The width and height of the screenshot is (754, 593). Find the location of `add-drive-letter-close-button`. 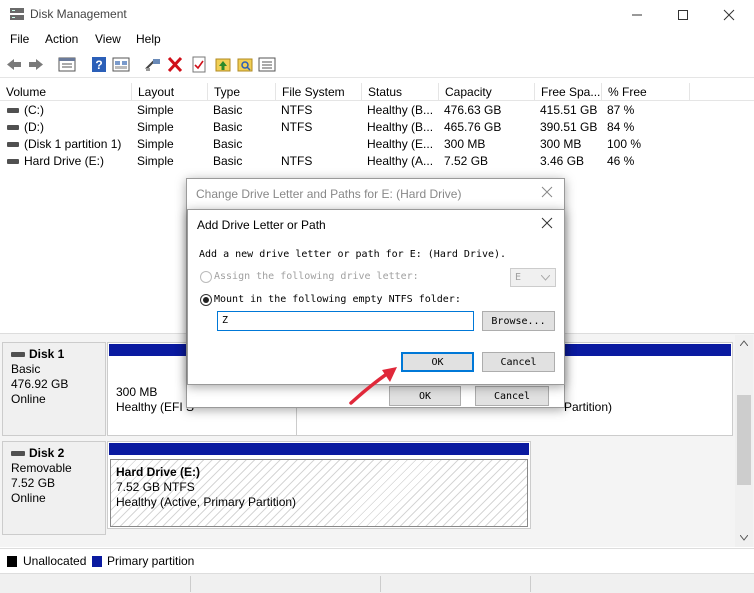

add-drive-letter-close-button is located at coordinates (547, 225).